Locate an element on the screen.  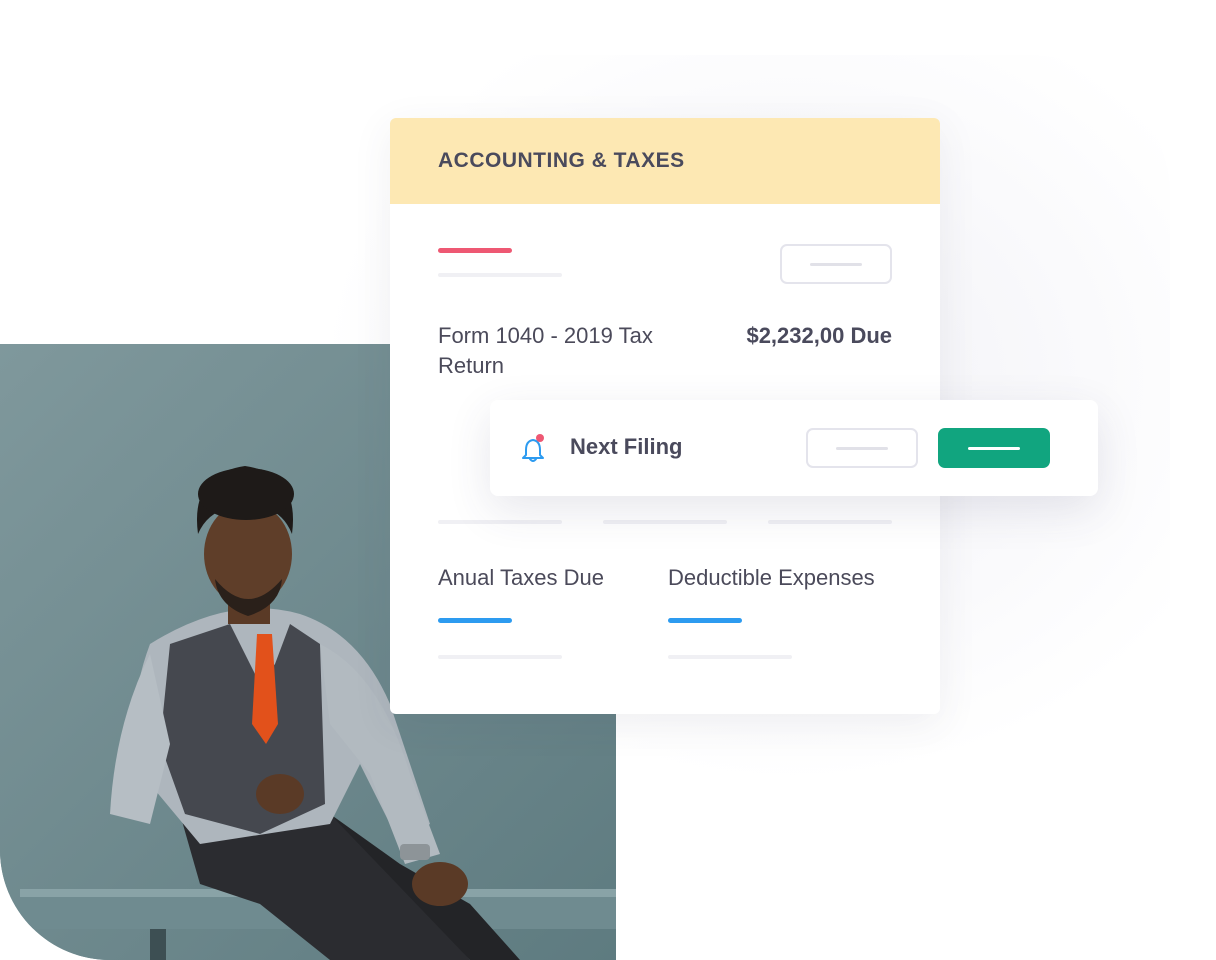
card-title: ACCOUNTING & TAXES is located at coordinates (561, 160).